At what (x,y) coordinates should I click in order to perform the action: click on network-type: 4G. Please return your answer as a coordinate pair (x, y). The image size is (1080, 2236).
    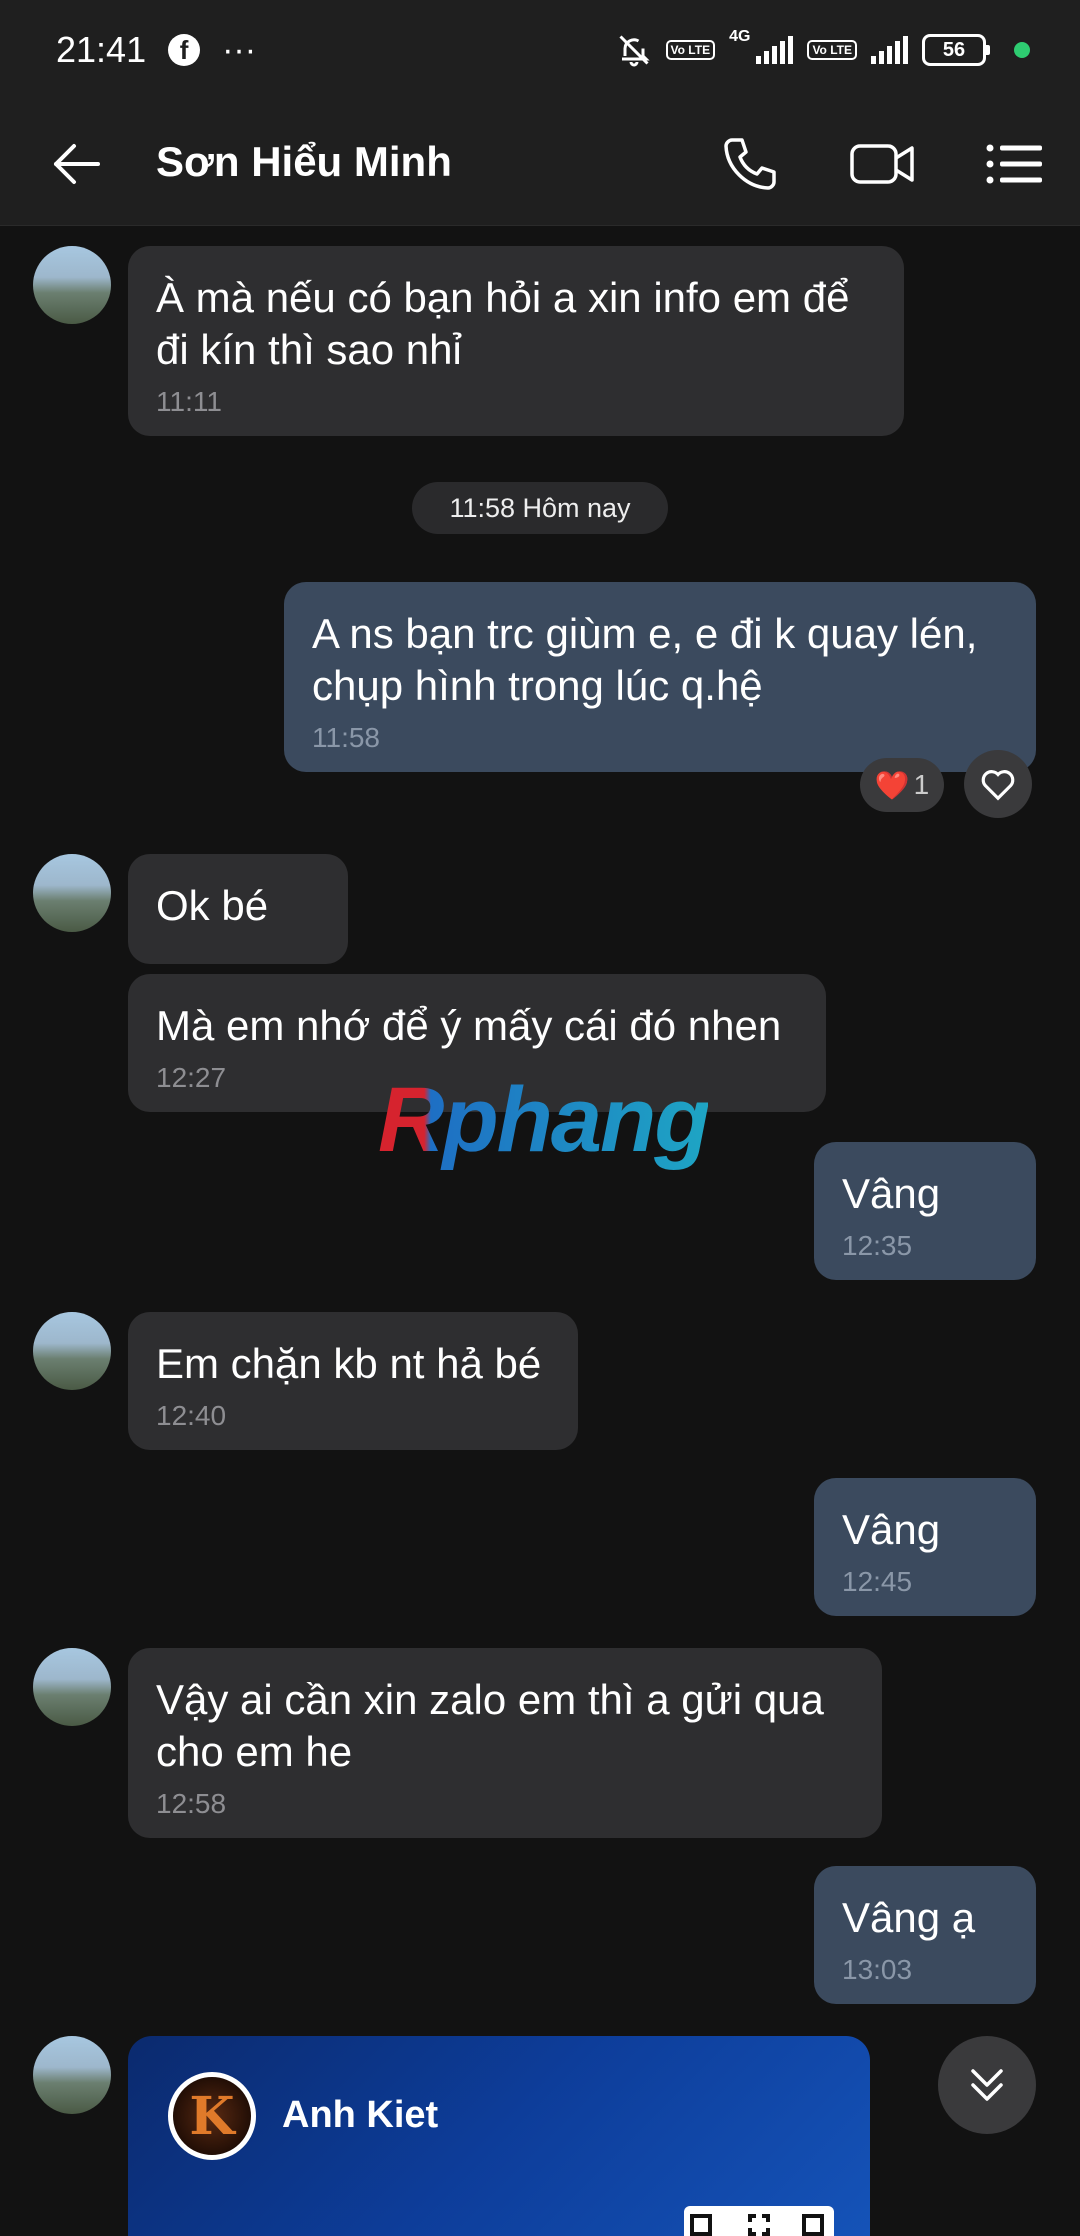
    Looking at the image, I should click on (740, 36).